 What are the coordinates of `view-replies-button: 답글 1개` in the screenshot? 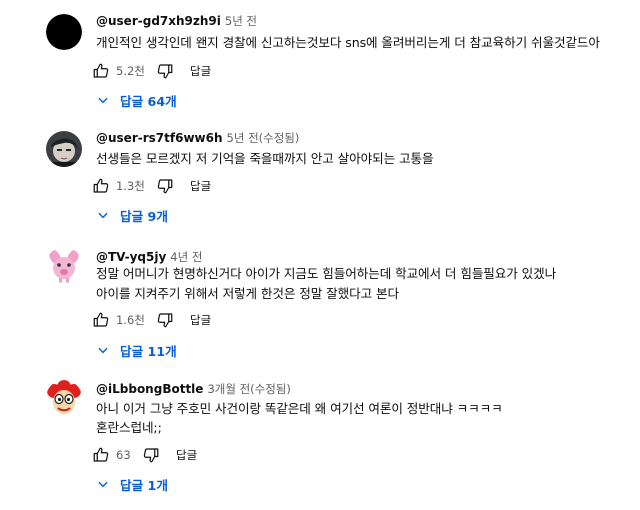 It's located at (132, 484).